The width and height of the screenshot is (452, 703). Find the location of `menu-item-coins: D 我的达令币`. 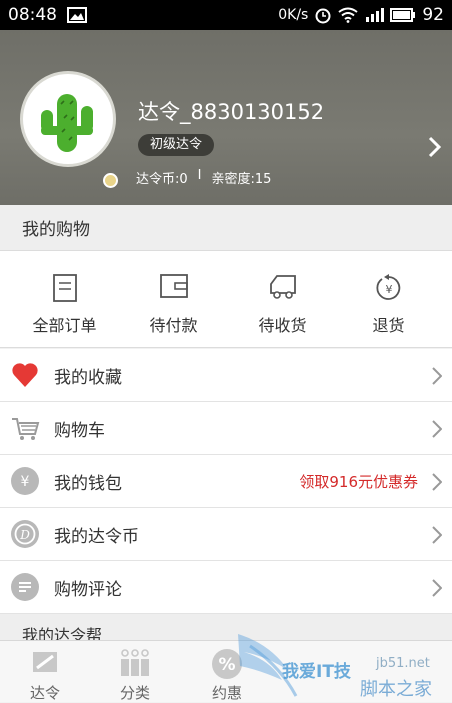

menu-item-coins: D 我的达令币 is located at coordinates (226, 534).